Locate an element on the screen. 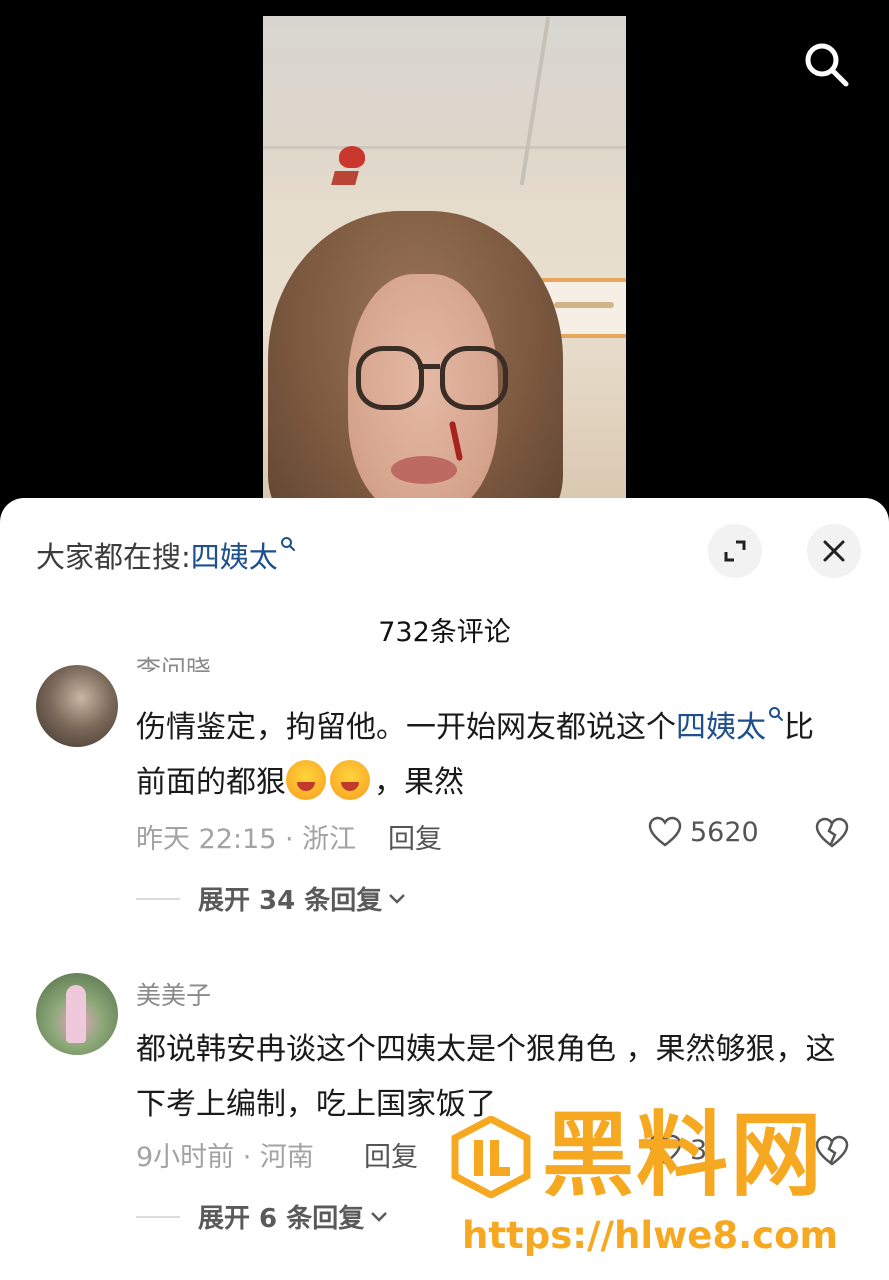 This screenshot has height=1280, width=889. ceiling-line is located at coordinates (535, 101).